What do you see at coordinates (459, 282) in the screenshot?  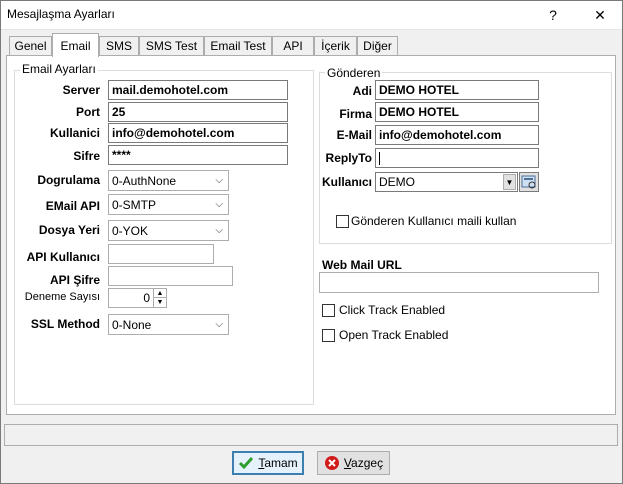 I see `webmail-url-input` at bounding box center [459, 282].